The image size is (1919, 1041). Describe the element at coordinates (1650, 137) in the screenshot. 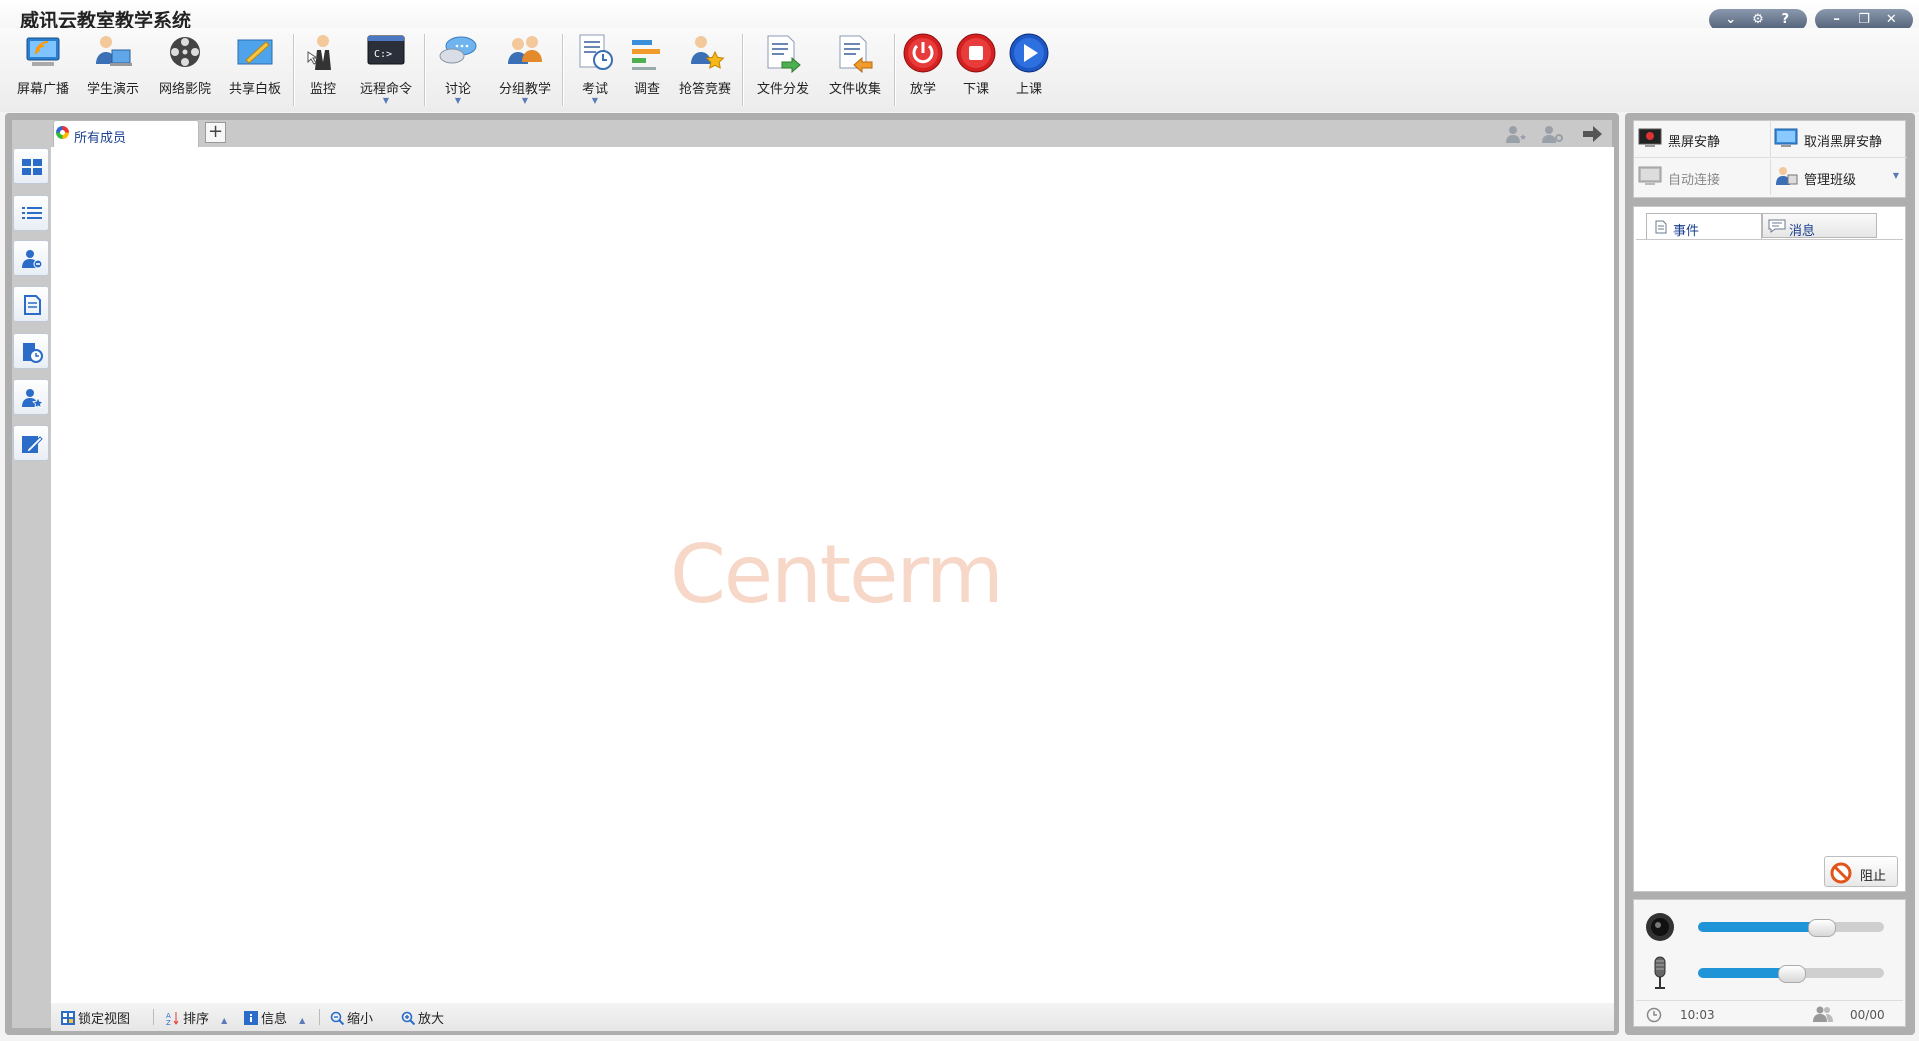

I see `black-screen-icon` at that location.